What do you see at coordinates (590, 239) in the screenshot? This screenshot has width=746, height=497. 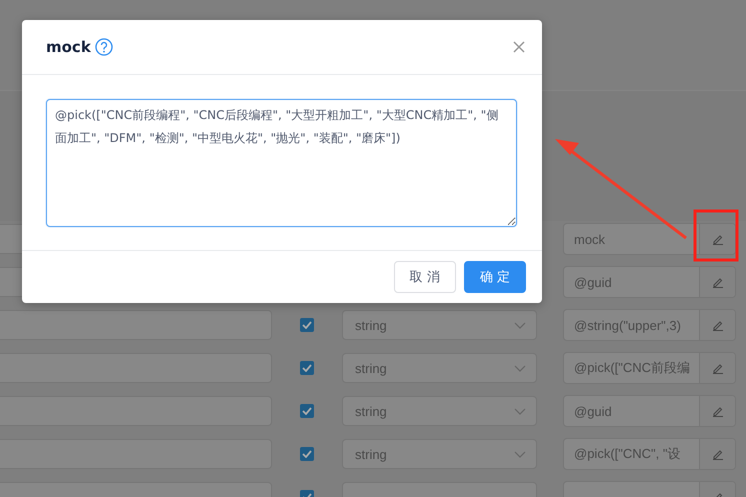 I see `mock-value: mock` at bounding box center [590, 239].